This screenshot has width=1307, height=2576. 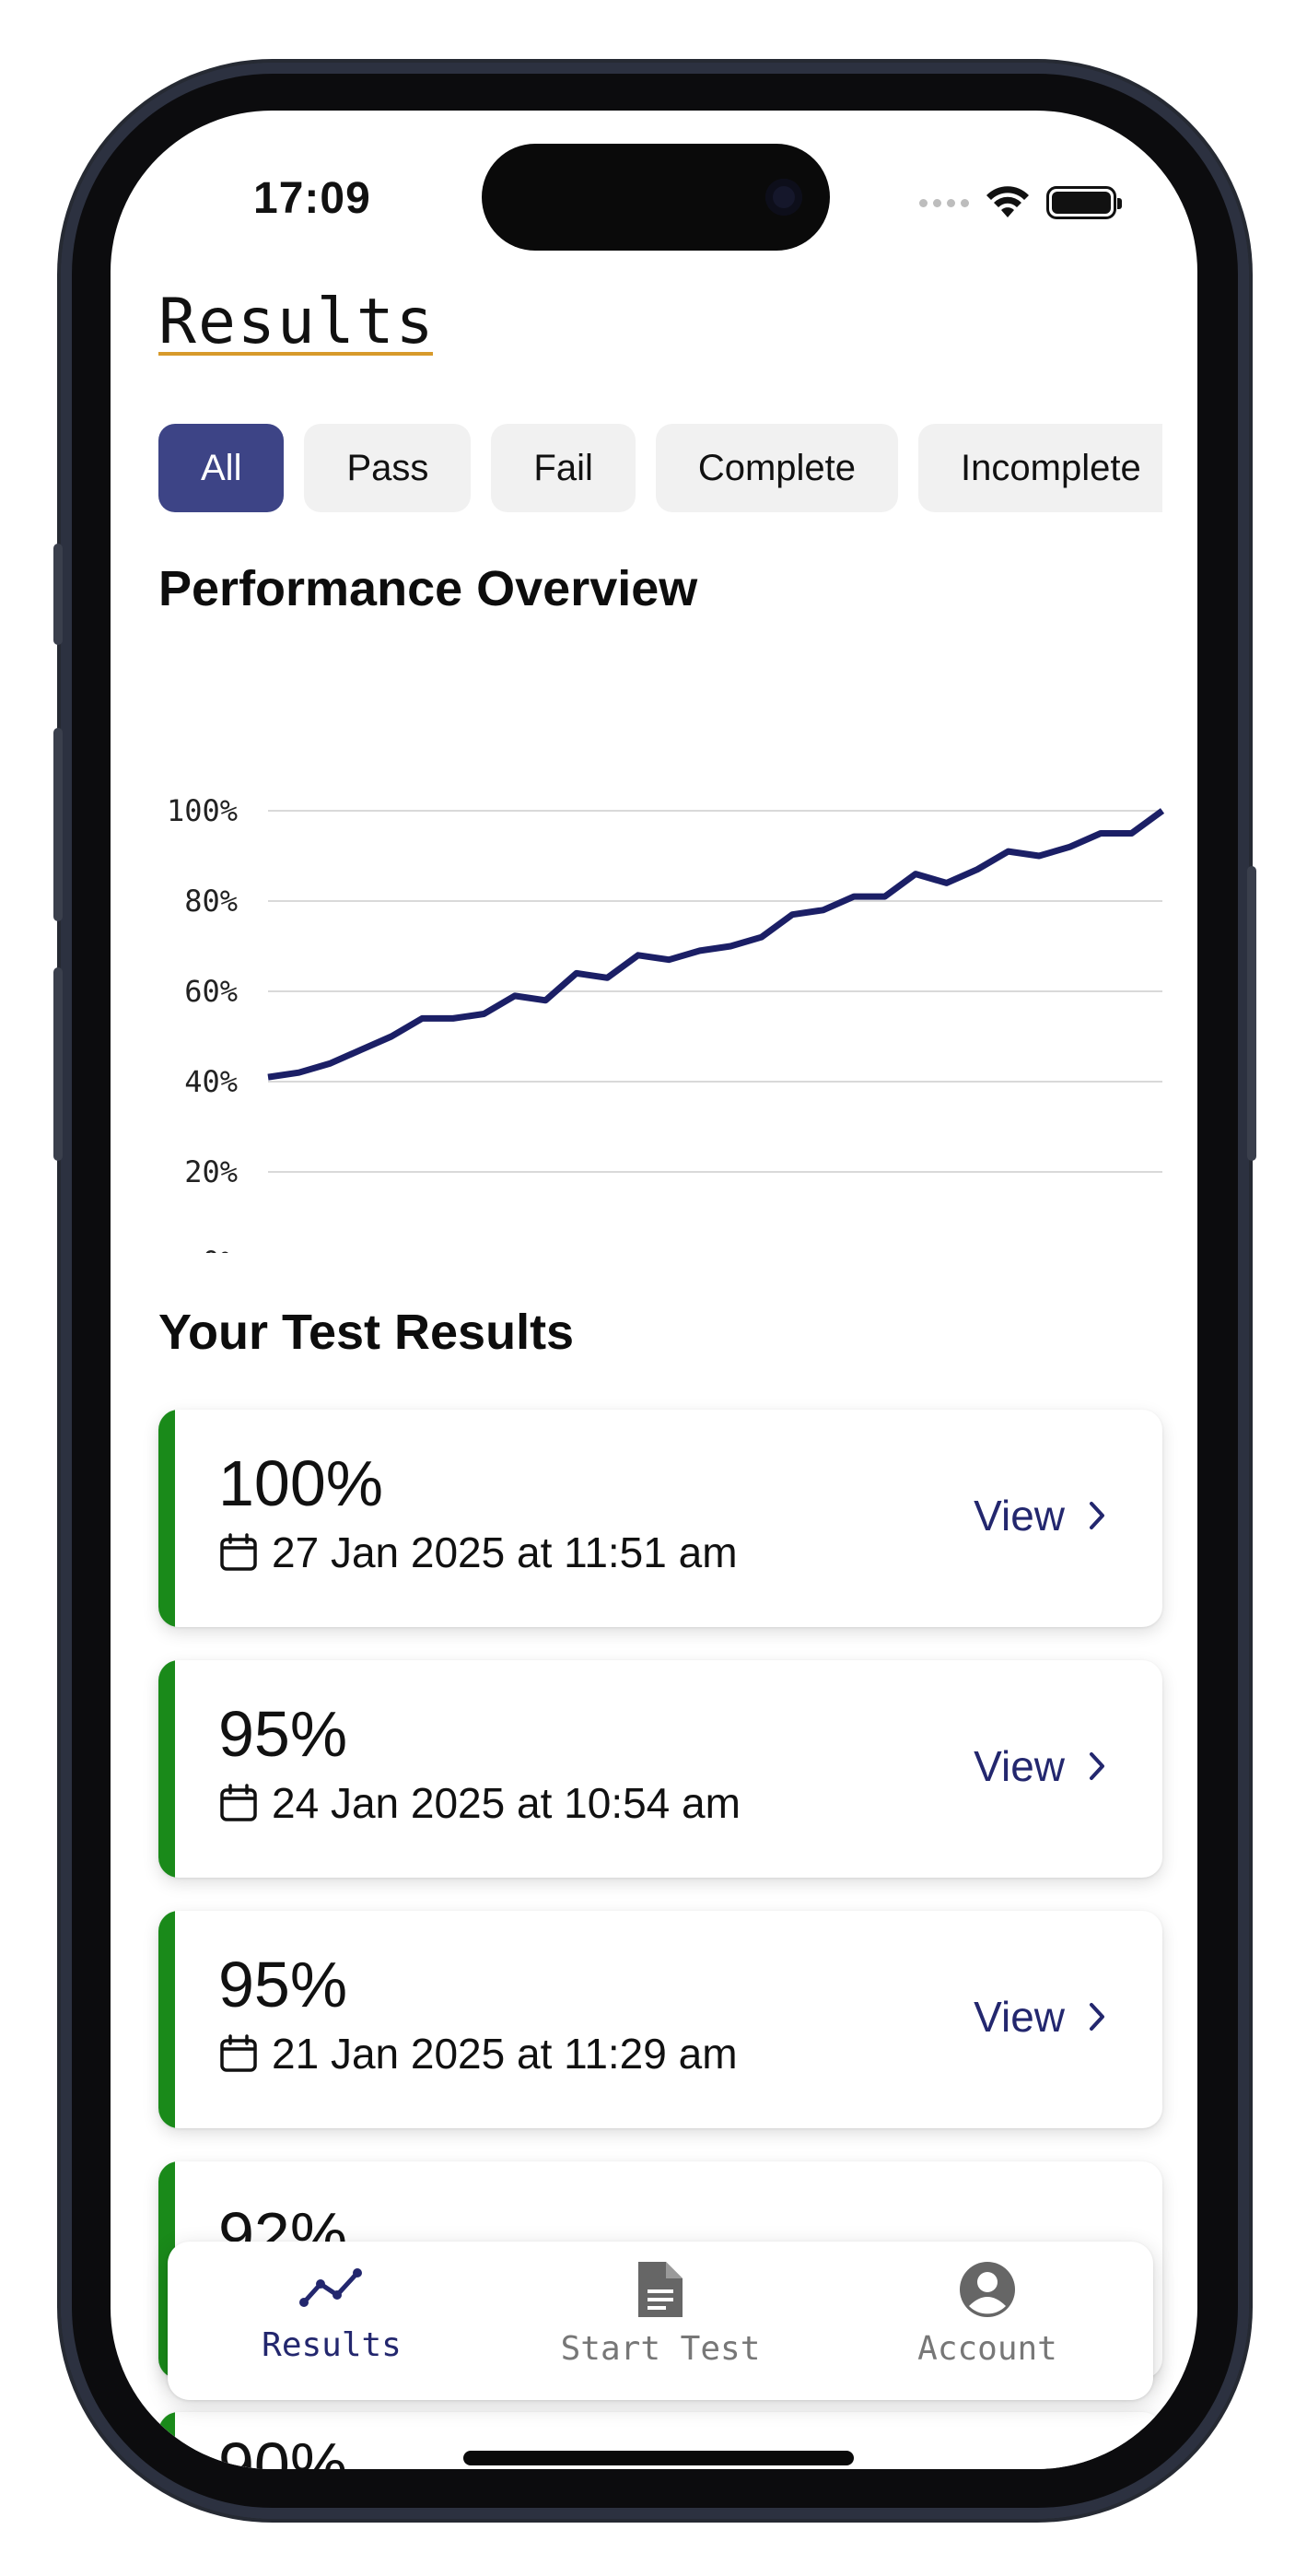 I want to click on status-icons, so click(x=1020, y=202).